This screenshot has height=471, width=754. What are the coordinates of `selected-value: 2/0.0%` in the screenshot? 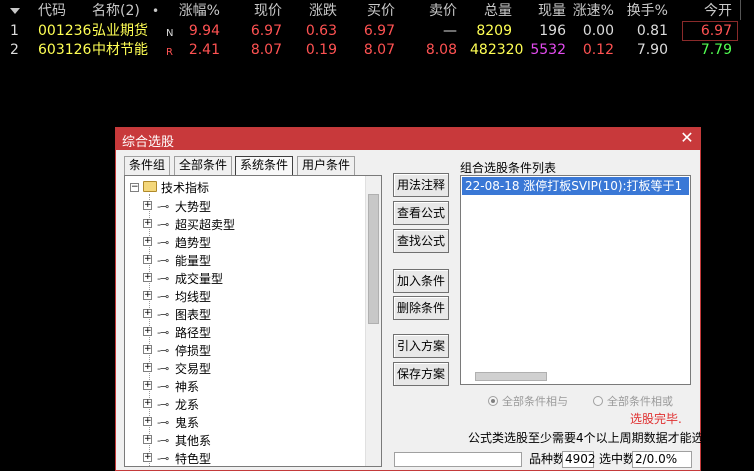 It's located at (662, 459).